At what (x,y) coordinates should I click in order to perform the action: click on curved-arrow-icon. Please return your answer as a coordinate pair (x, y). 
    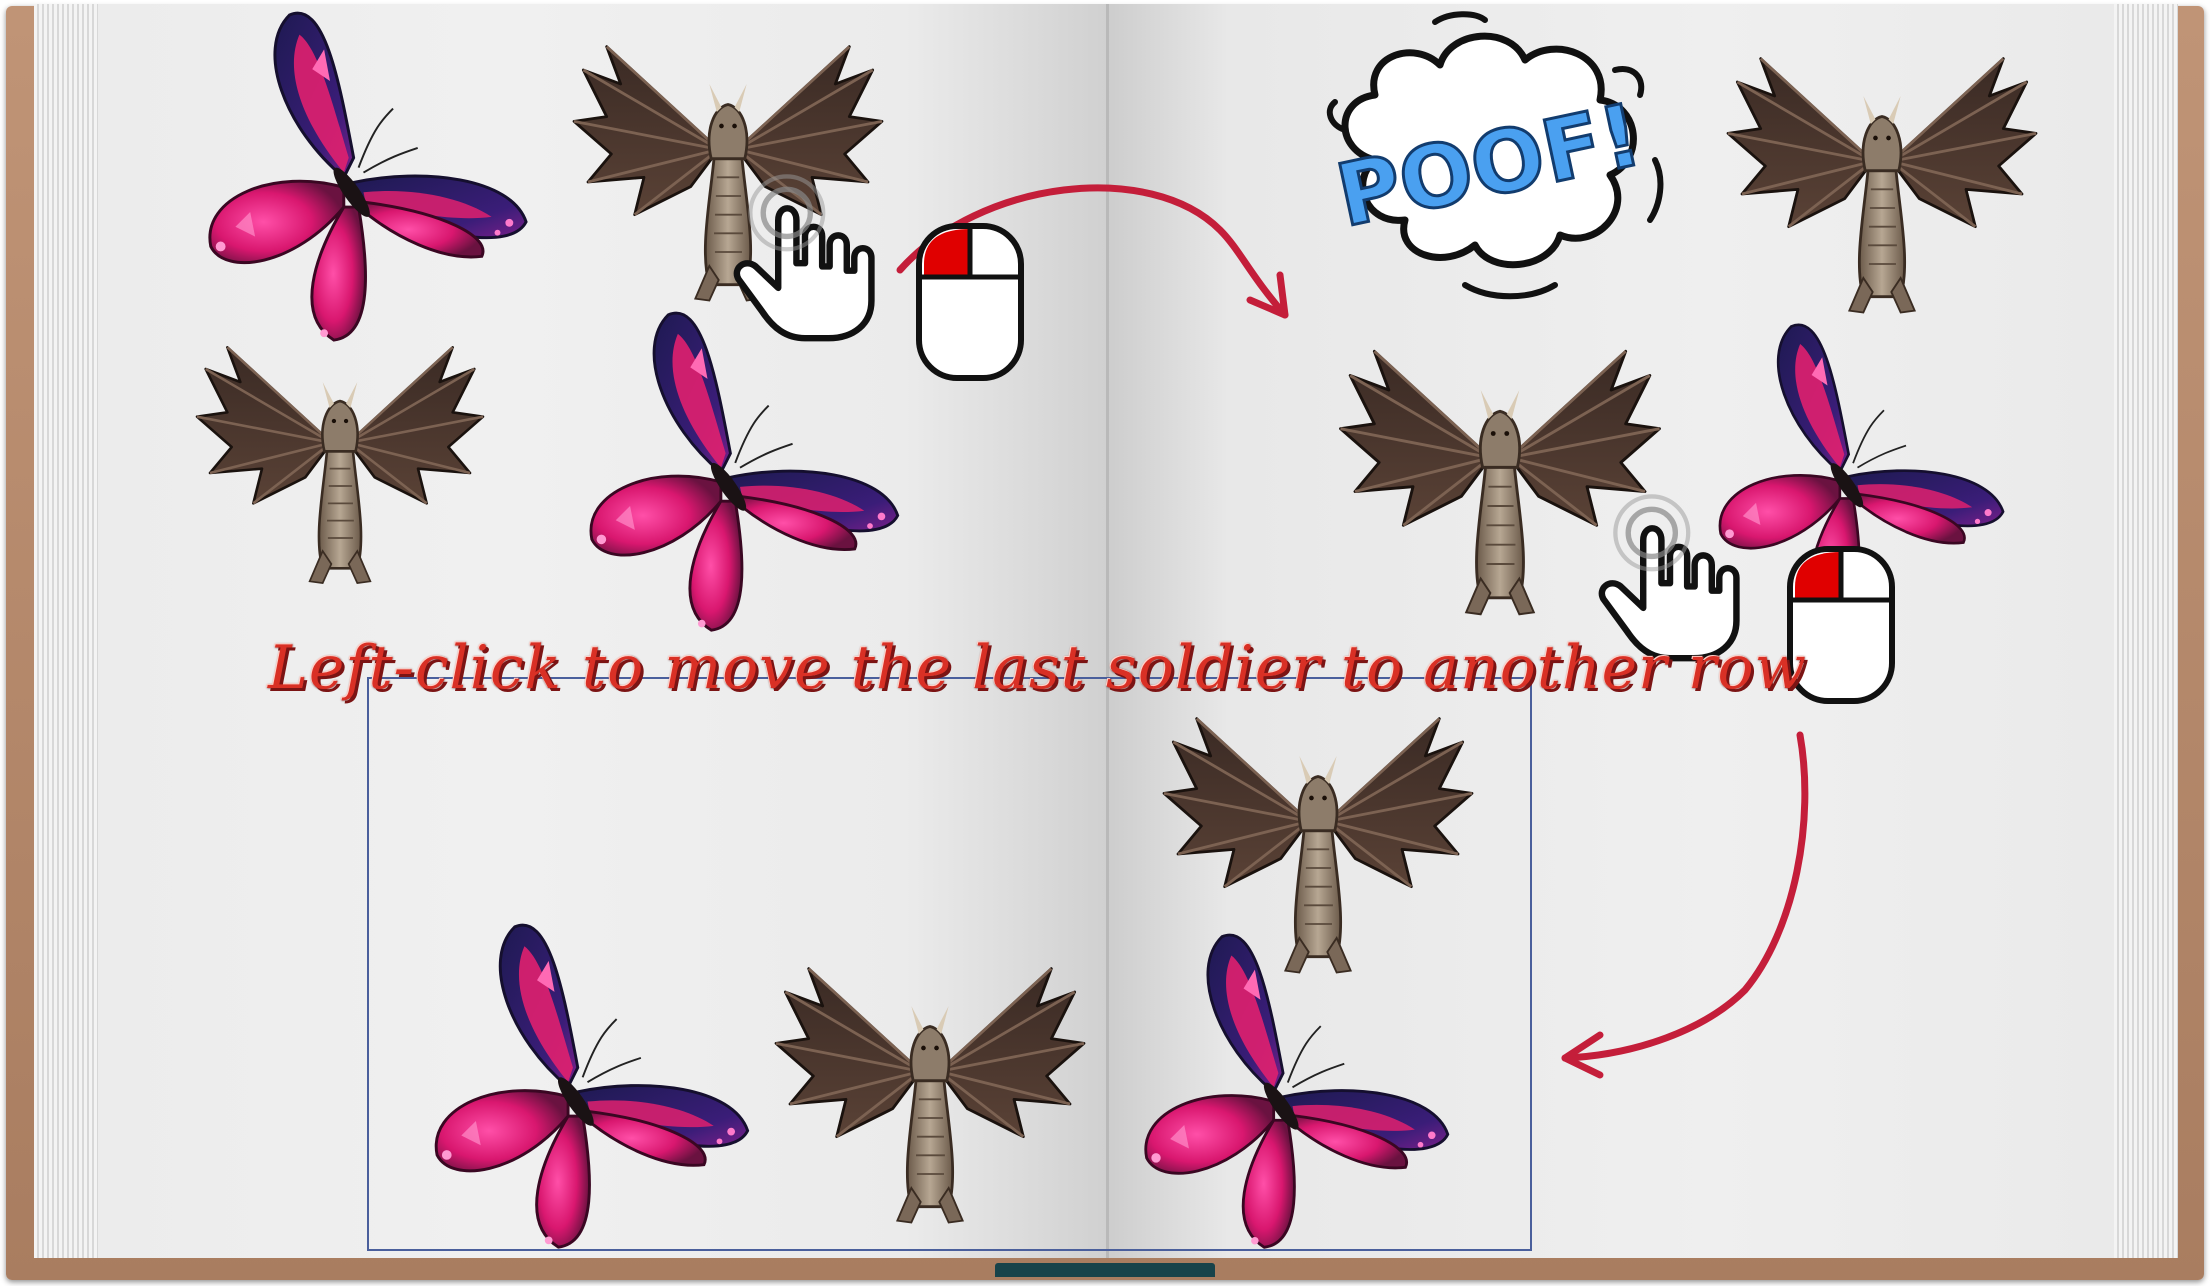
    Looking at the image, I should click on (1685, 905).